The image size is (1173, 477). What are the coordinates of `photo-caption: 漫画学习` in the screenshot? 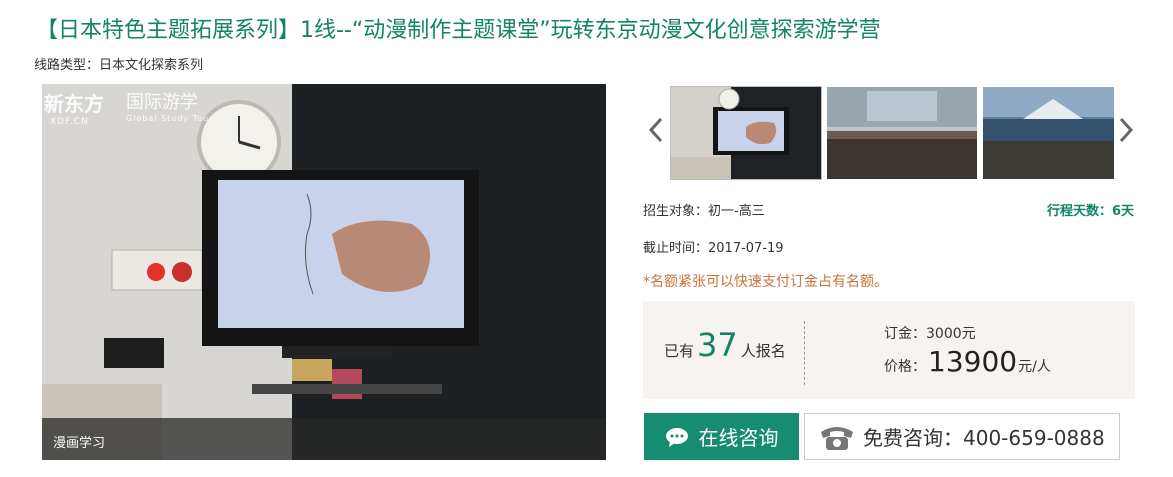 It's located at (79, 443).